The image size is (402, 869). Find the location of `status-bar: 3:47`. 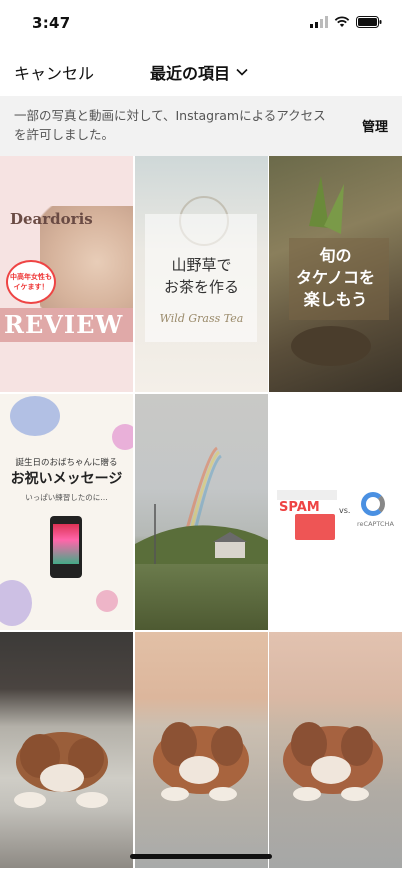

status-bar: 3:47 is located at coordinates (201, 24).